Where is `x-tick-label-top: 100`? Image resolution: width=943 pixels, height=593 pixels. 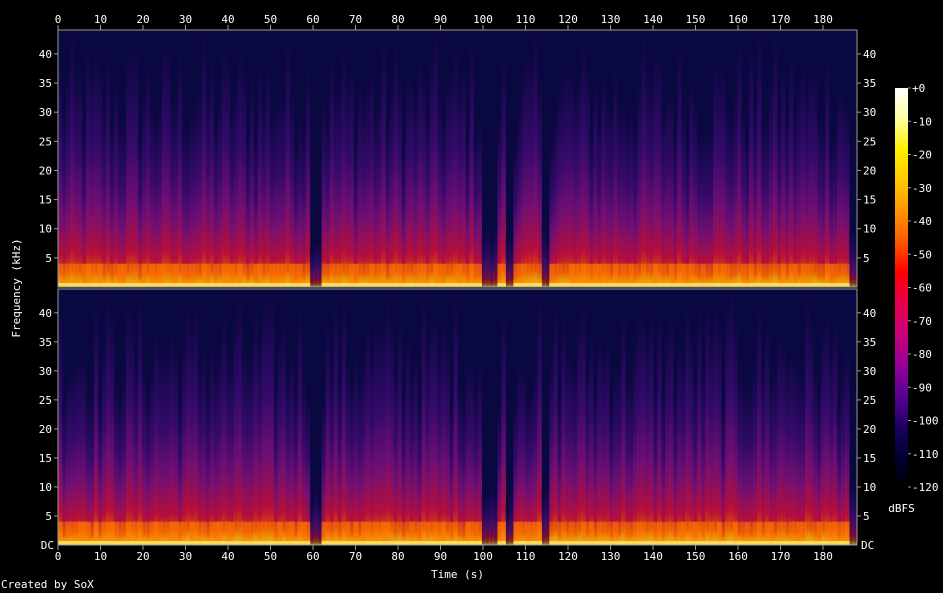 x-tick-label-top: 100 is located at coordinates (483, 19).